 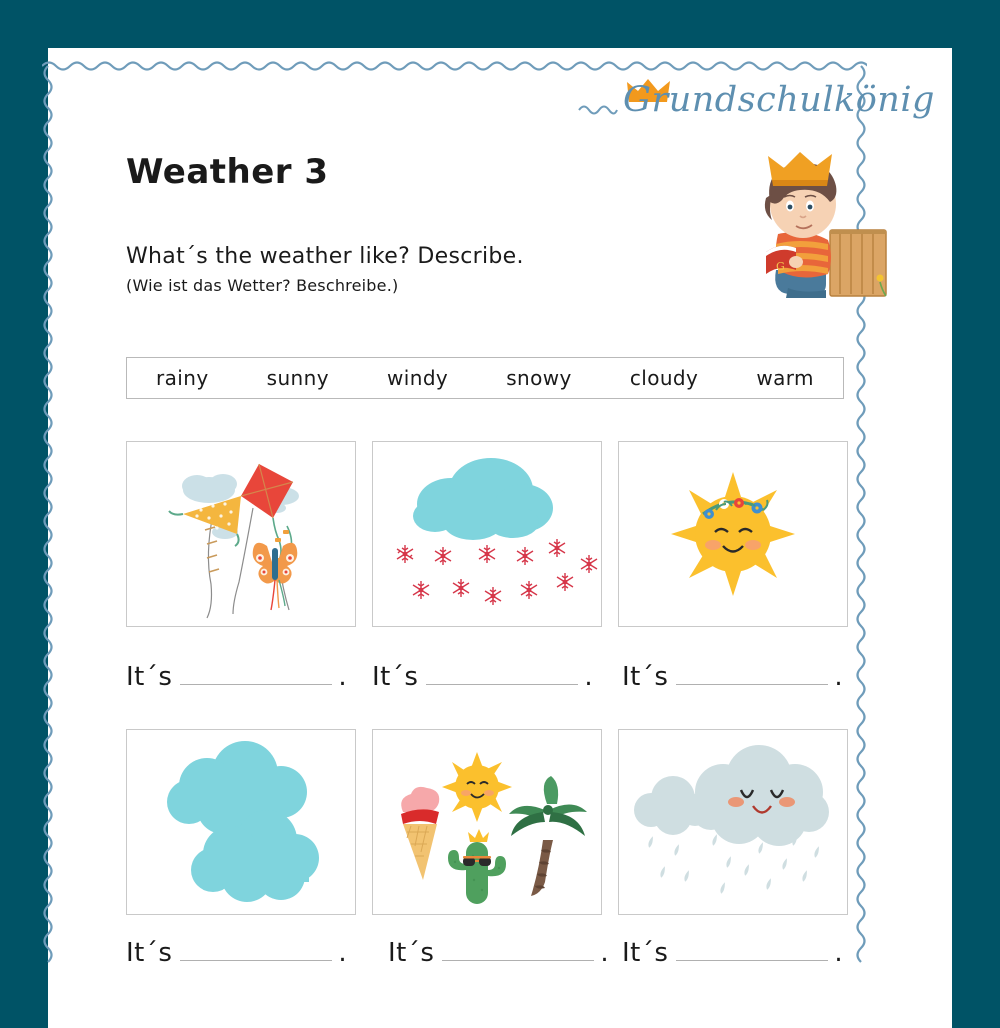 I want to click on small-sun, so click(x=477, y=787).